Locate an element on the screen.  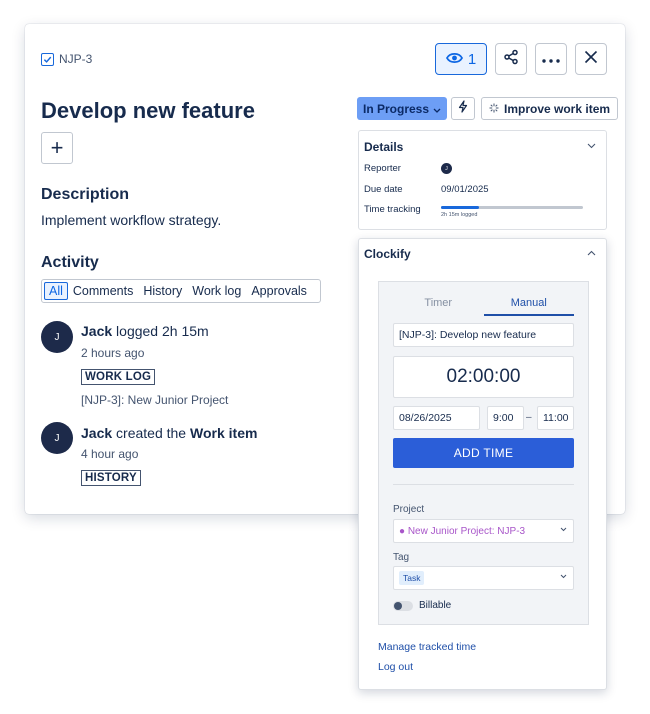
billable-toggle is located at coordinates (403, 606).